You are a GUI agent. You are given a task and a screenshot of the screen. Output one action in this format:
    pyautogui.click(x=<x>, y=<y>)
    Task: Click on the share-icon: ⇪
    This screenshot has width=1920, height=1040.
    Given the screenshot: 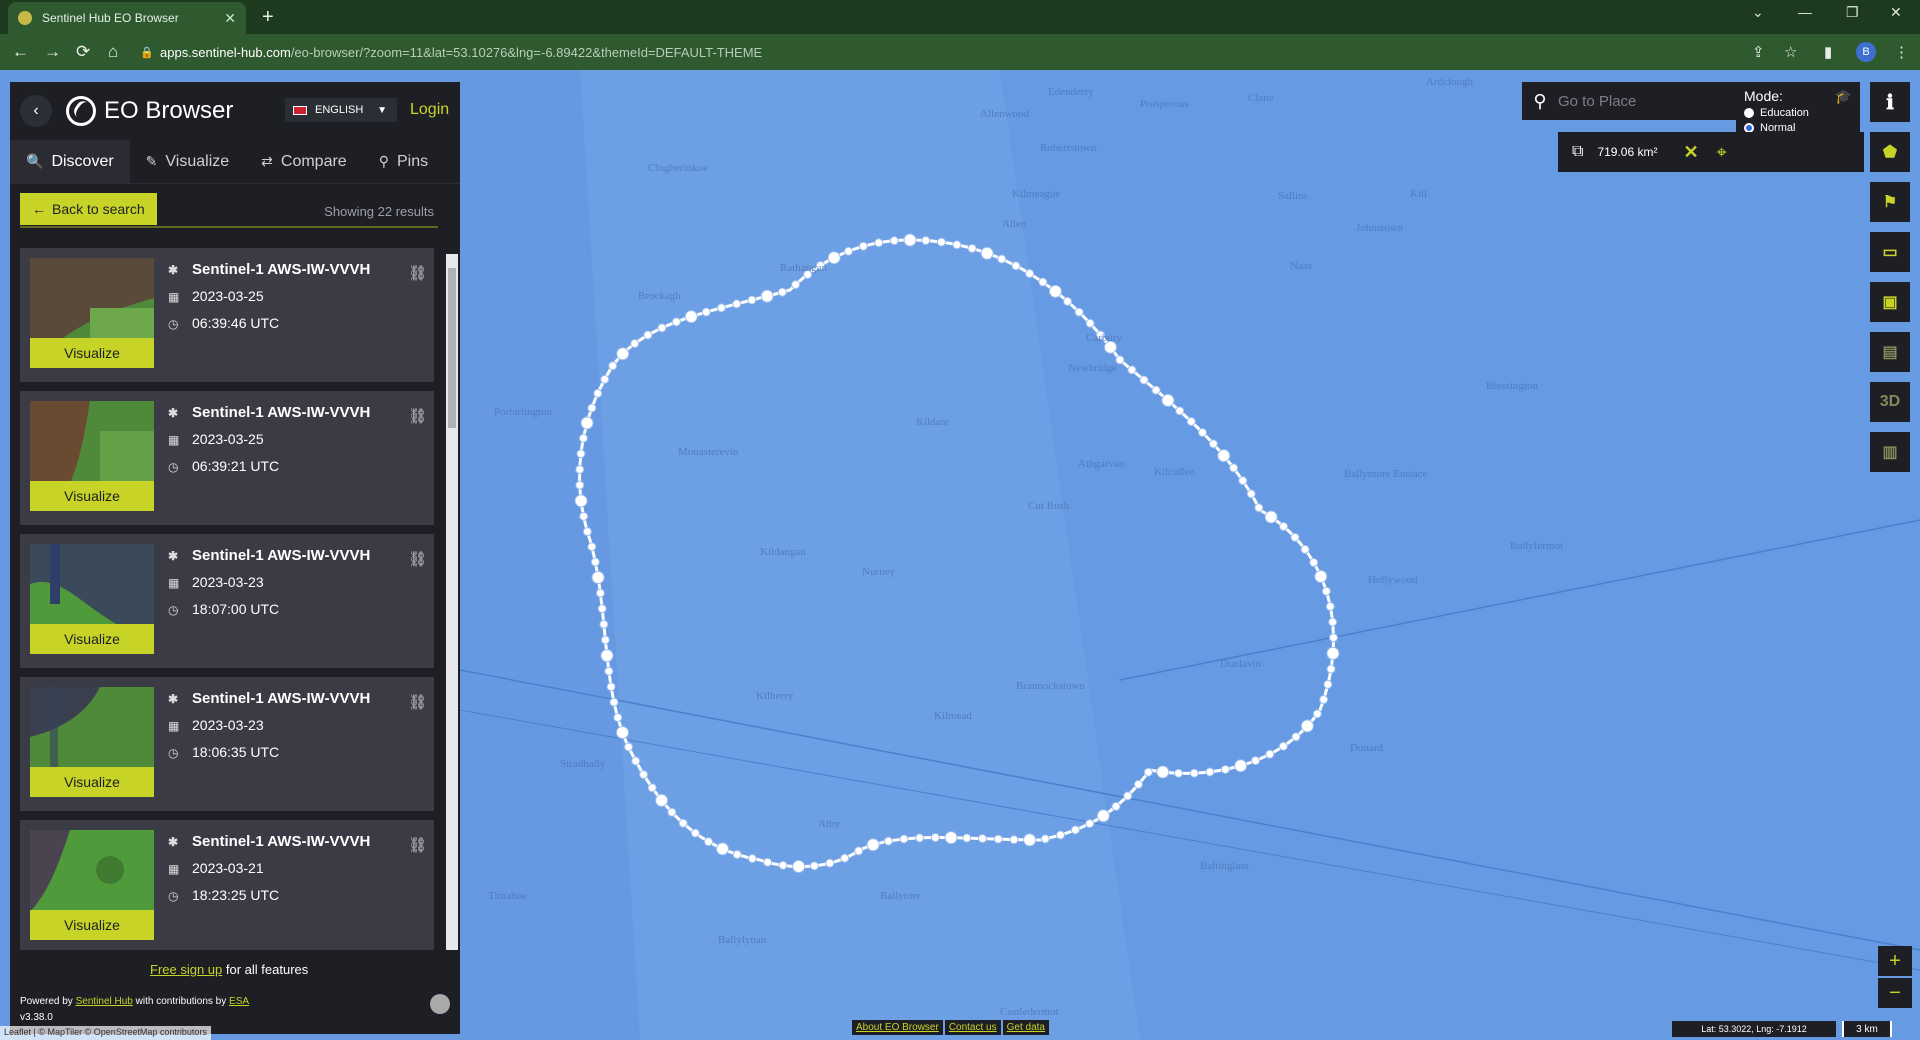 What is the action you would take?
    pyautogui.click(x=1758, y=52)
    